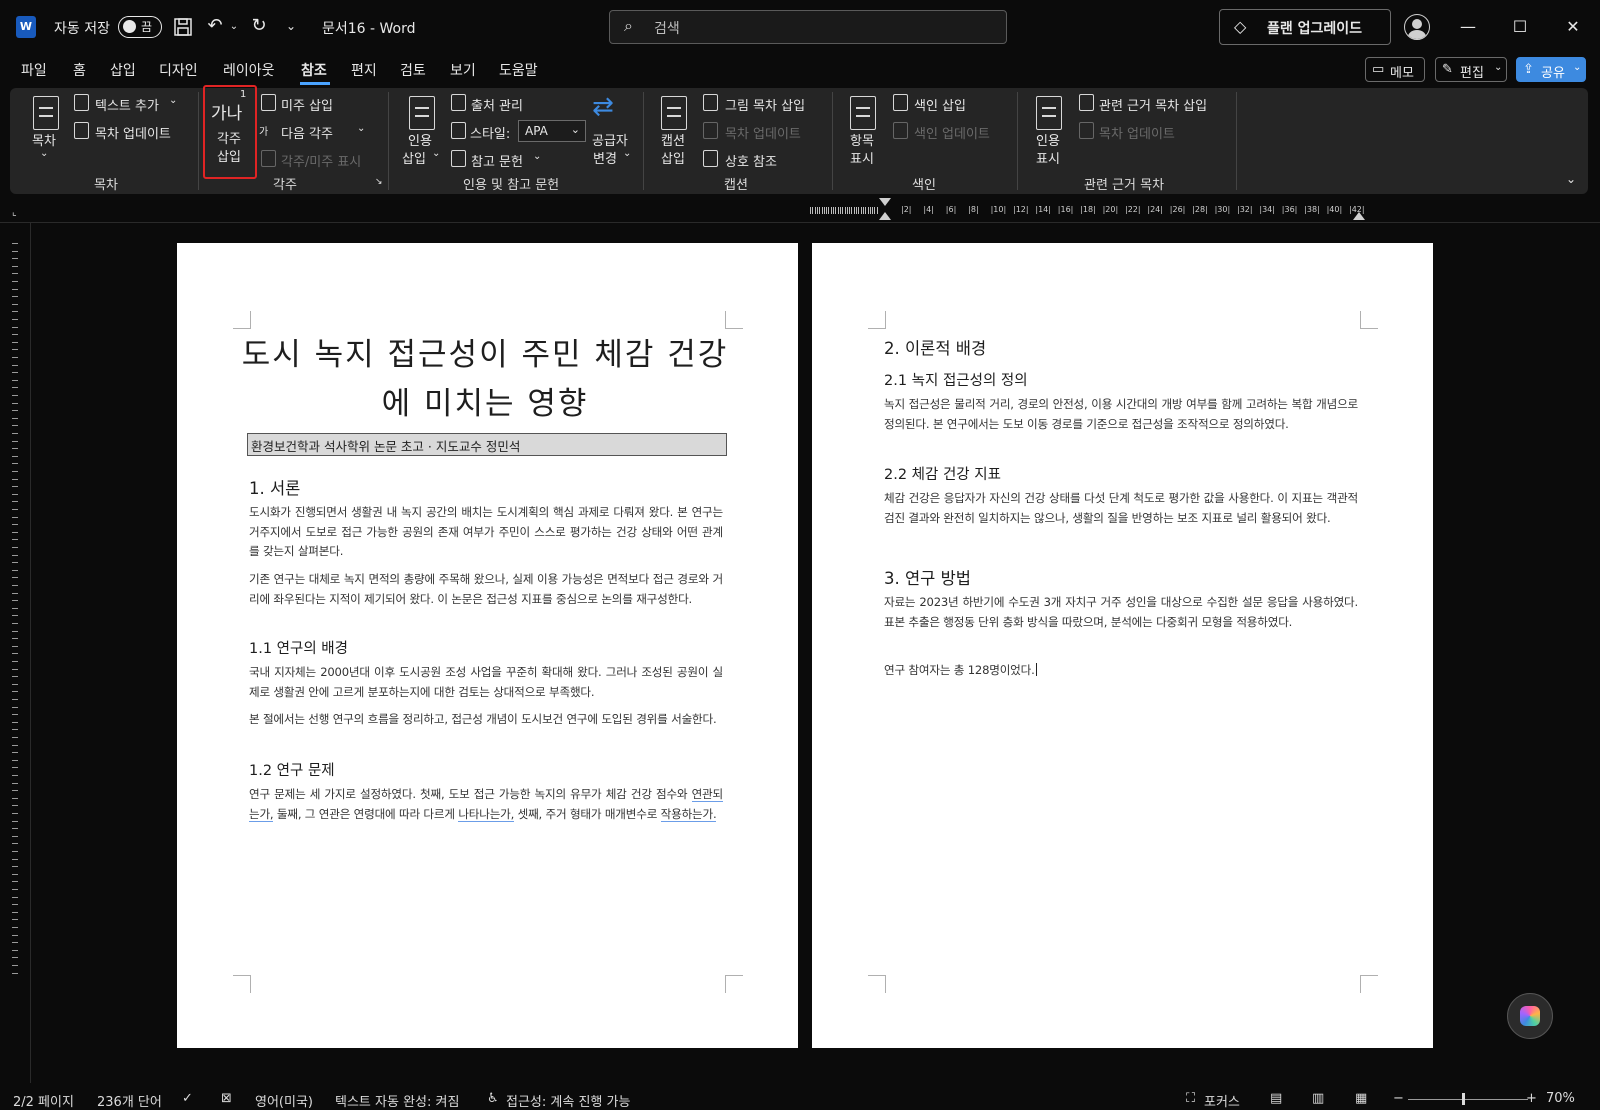  Describe the element at coordinates (1048, 157) in the screenshot. I see `mark-citation-label-2: 표시` at that location.